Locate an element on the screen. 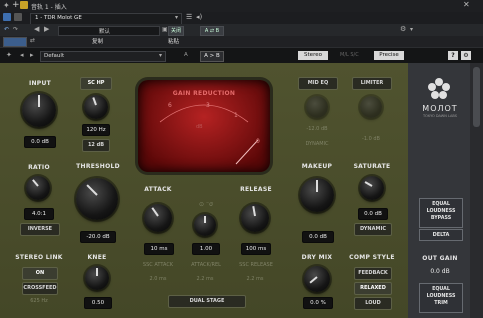 Image resolution: width=483 pixels, height=318 pixels. preset-selector: 默认 is located at coordinates (109, 31).